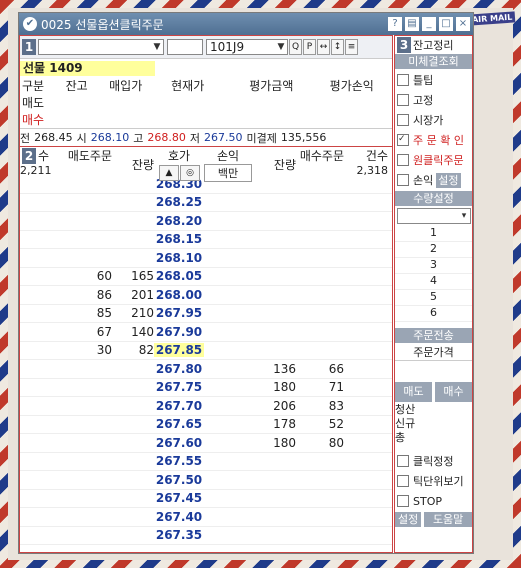 The height and width of the screenshot is (568, 521). Describe the element at coordinates (228, 173) in the screenshot. I see `pl-unit-button: 백만` at that location.